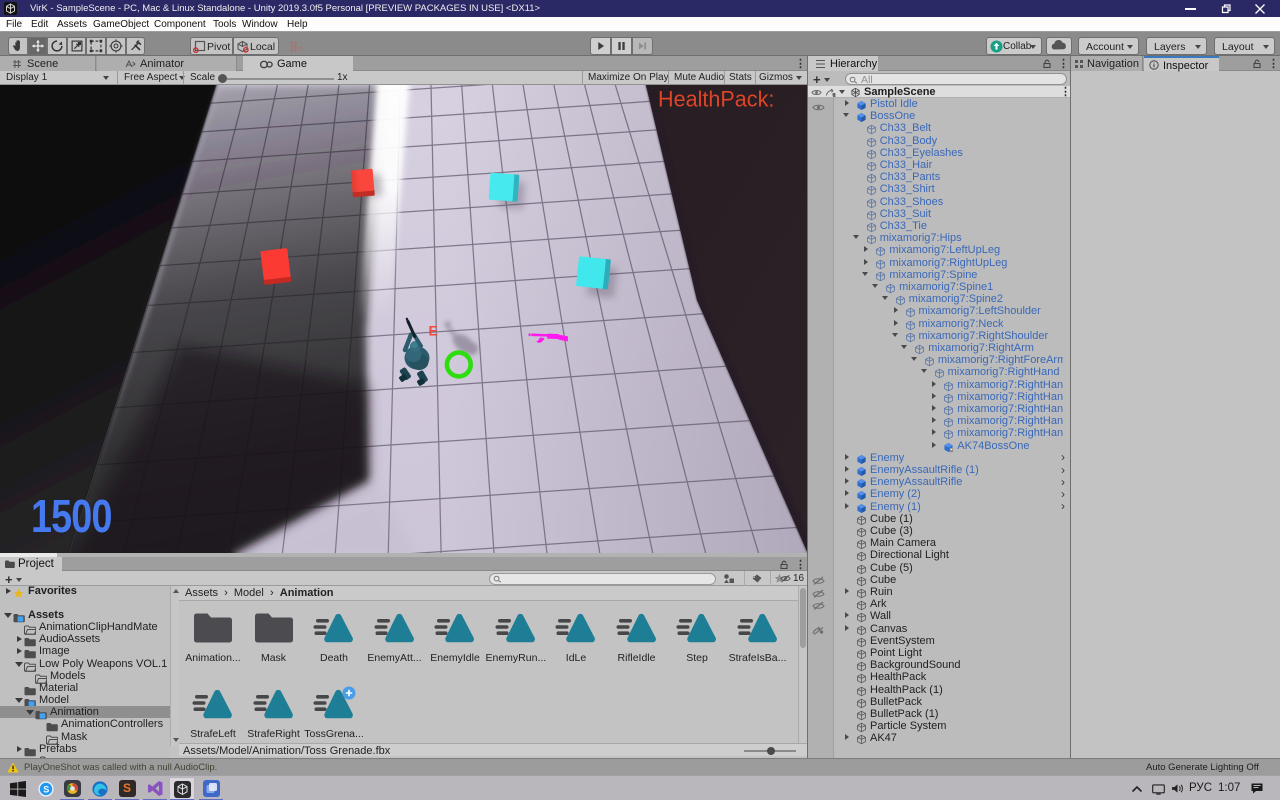 This screenshot has width=1280, height=800. What do you see at coordinates (433, 331) in the screenshot?
I see `svg-text: E` at bounding box center [433, 331].